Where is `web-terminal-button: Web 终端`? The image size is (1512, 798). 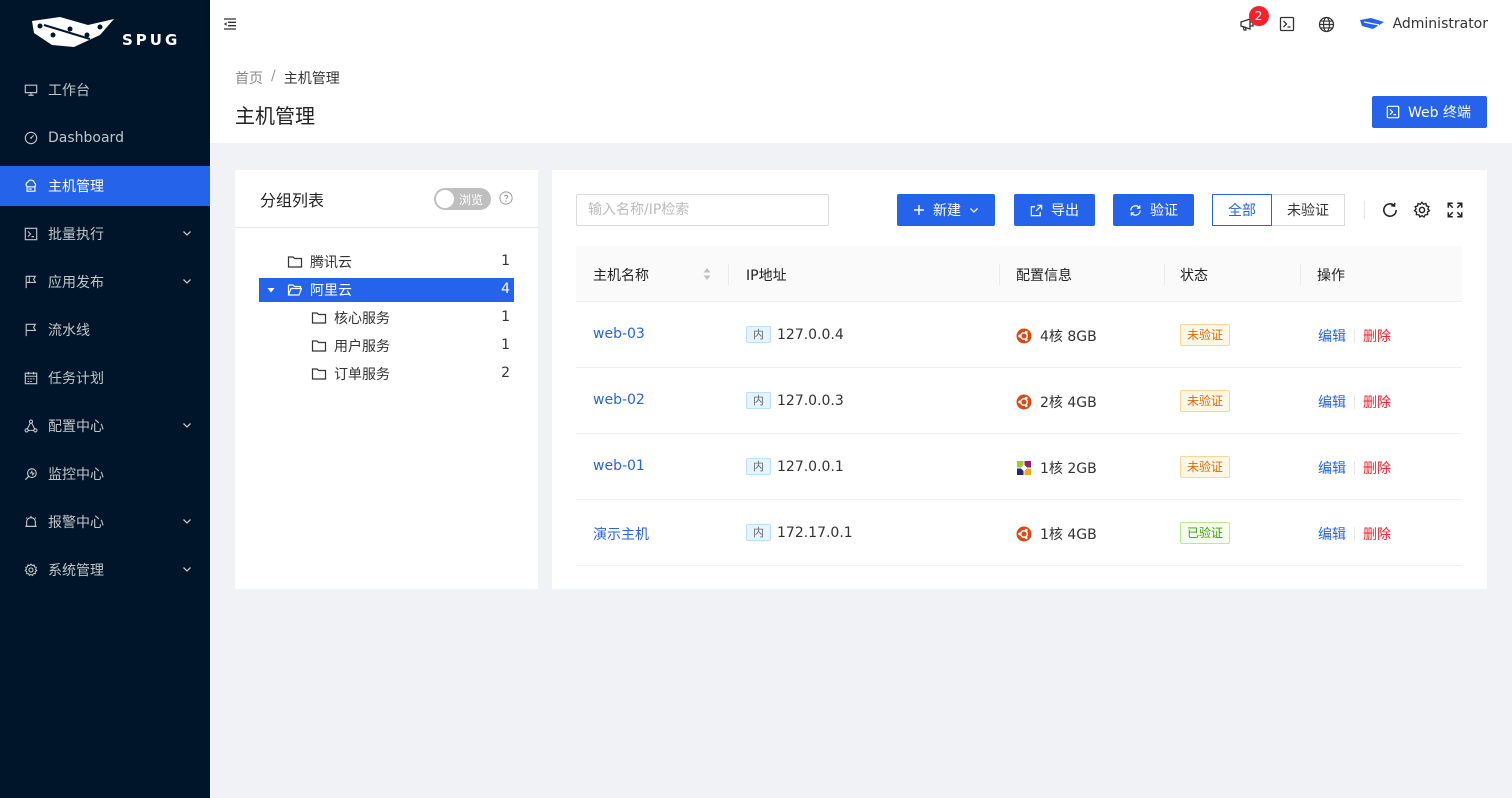
web-terminal-button: Web 终端 is located at coordinates (1429, 112).